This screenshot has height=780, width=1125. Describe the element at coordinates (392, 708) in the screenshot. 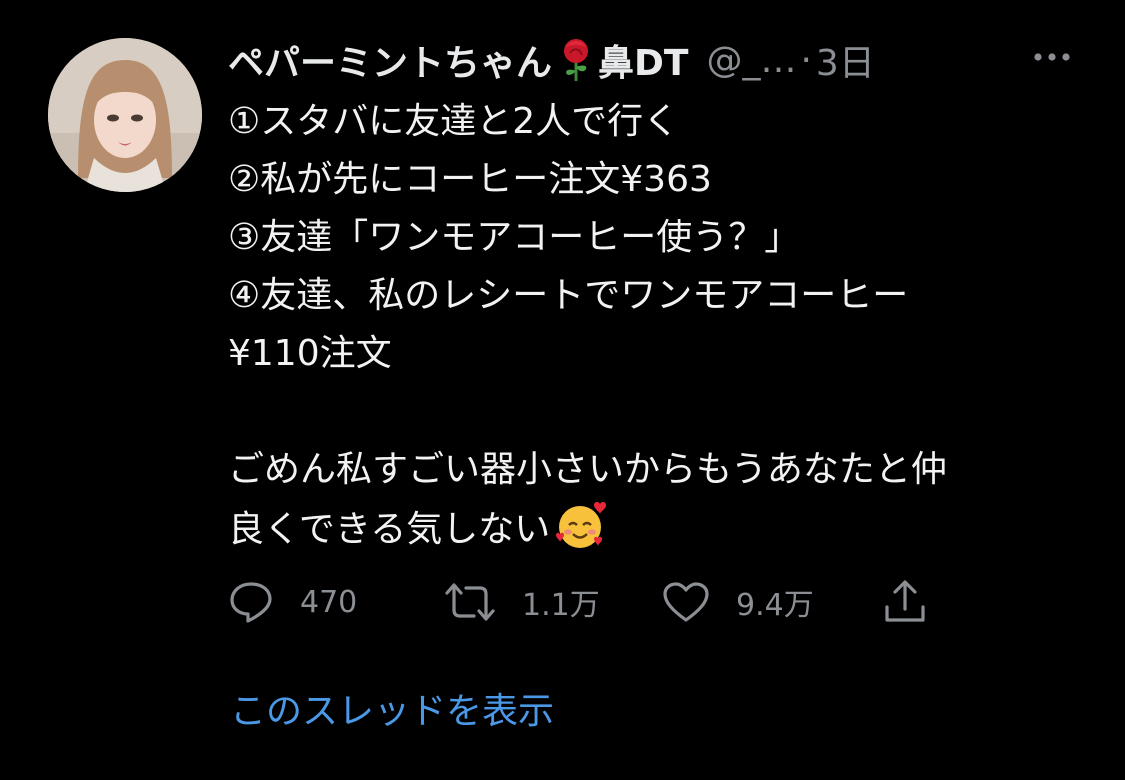

I see `show-thread-link: このスレッドを表示` at that location.